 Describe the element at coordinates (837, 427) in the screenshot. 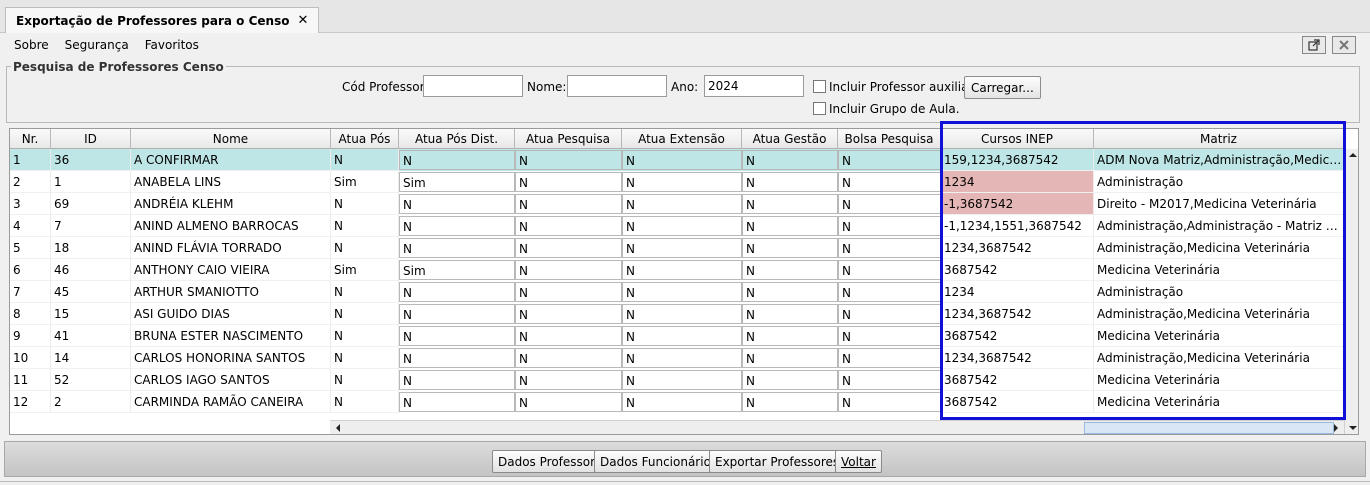

I see `horizontal-scrollbar` at that location.